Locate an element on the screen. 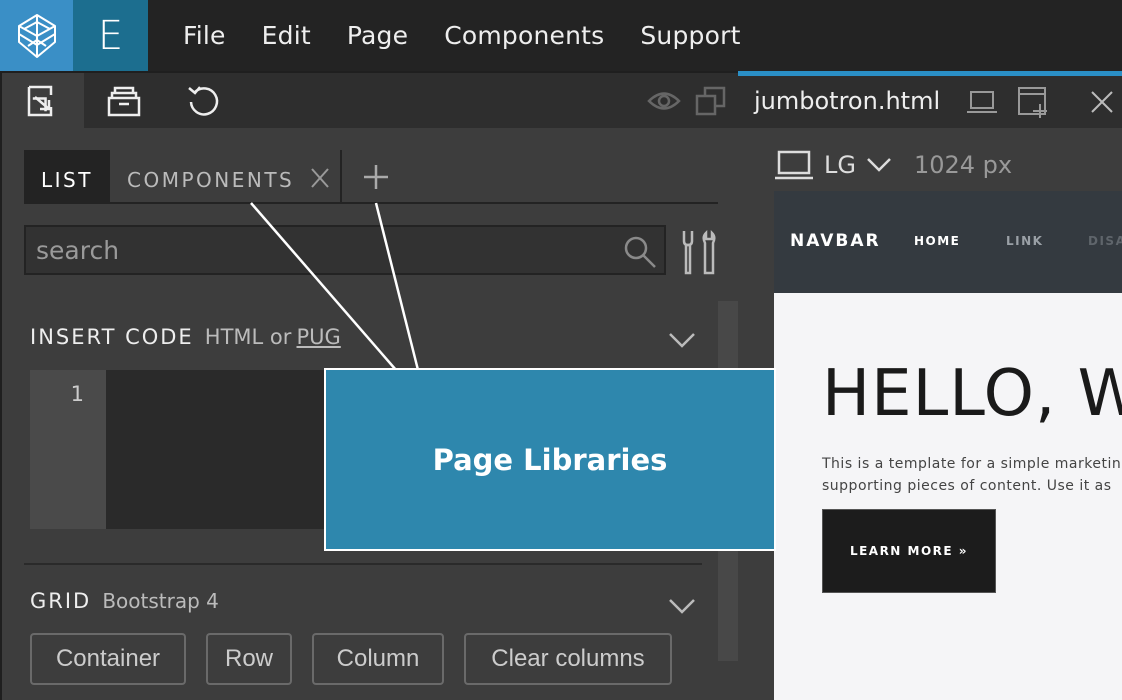  search-input is located at coordinates (326, 250).